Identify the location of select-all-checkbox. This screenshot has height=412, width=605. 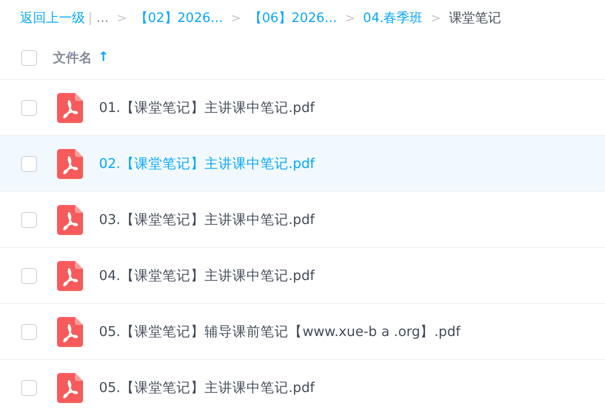
(29, 58).